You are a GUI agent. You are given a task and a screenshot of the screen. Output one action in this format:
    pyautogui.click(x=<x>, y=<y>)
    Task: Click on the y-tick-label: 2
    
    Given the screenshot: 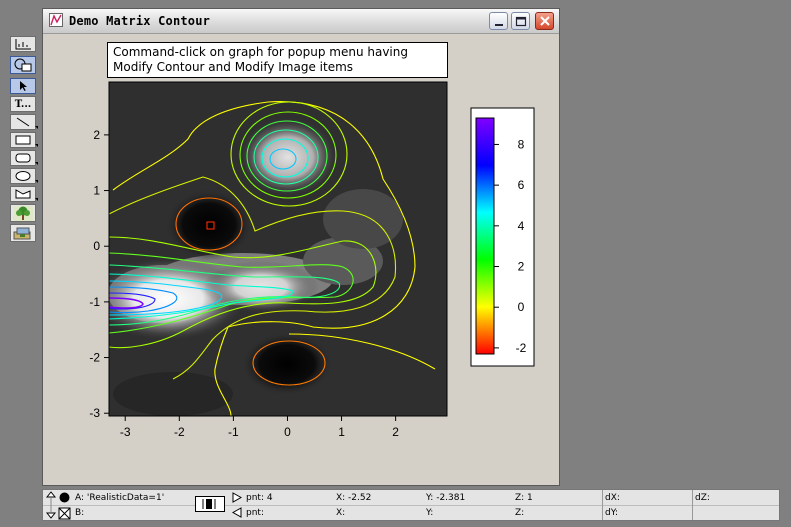 What is the action you would take?
    pyautogui.click(x=96, y=135)
    